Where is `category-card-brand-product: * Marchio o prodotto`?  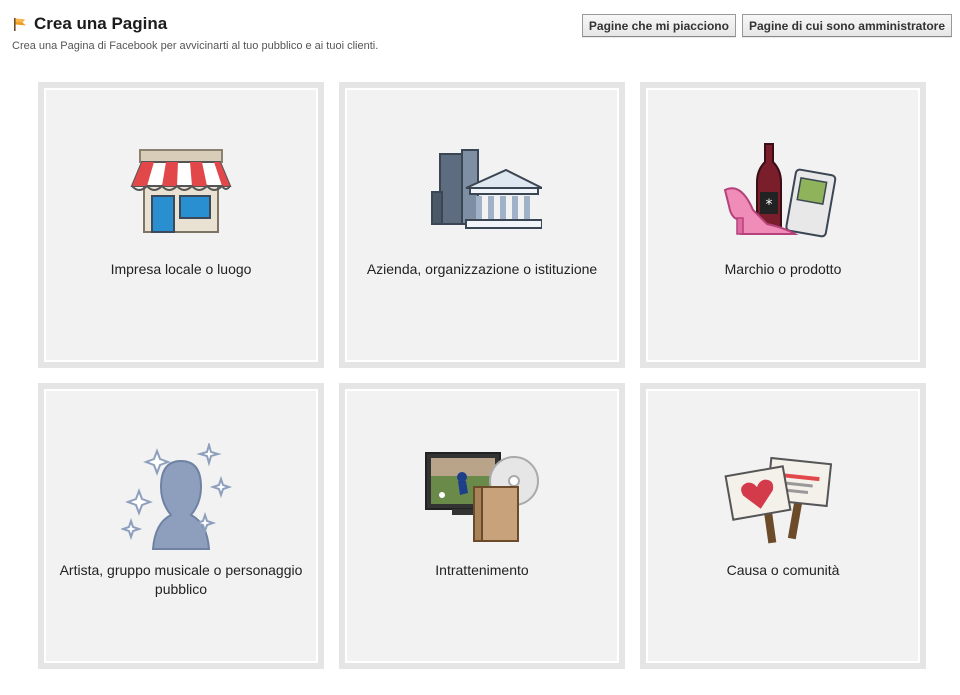
category-card-brand-product: * Marchio o prodotto is located at coordinates (783, 225).